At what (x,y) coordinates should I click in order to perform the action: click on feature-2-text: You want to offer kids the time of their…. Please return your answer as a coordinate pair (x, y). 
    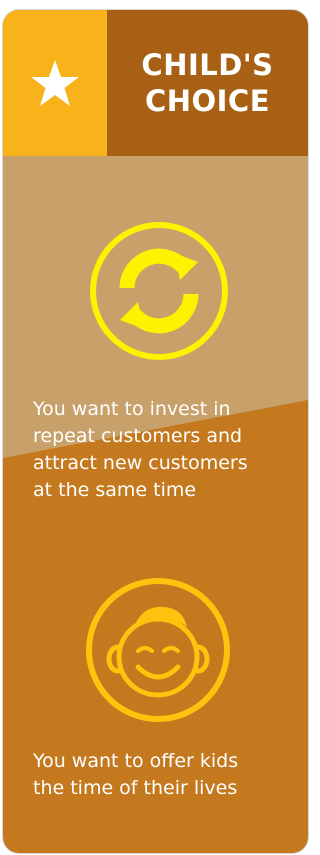
    Looking at the image, I should click on (135, 775).